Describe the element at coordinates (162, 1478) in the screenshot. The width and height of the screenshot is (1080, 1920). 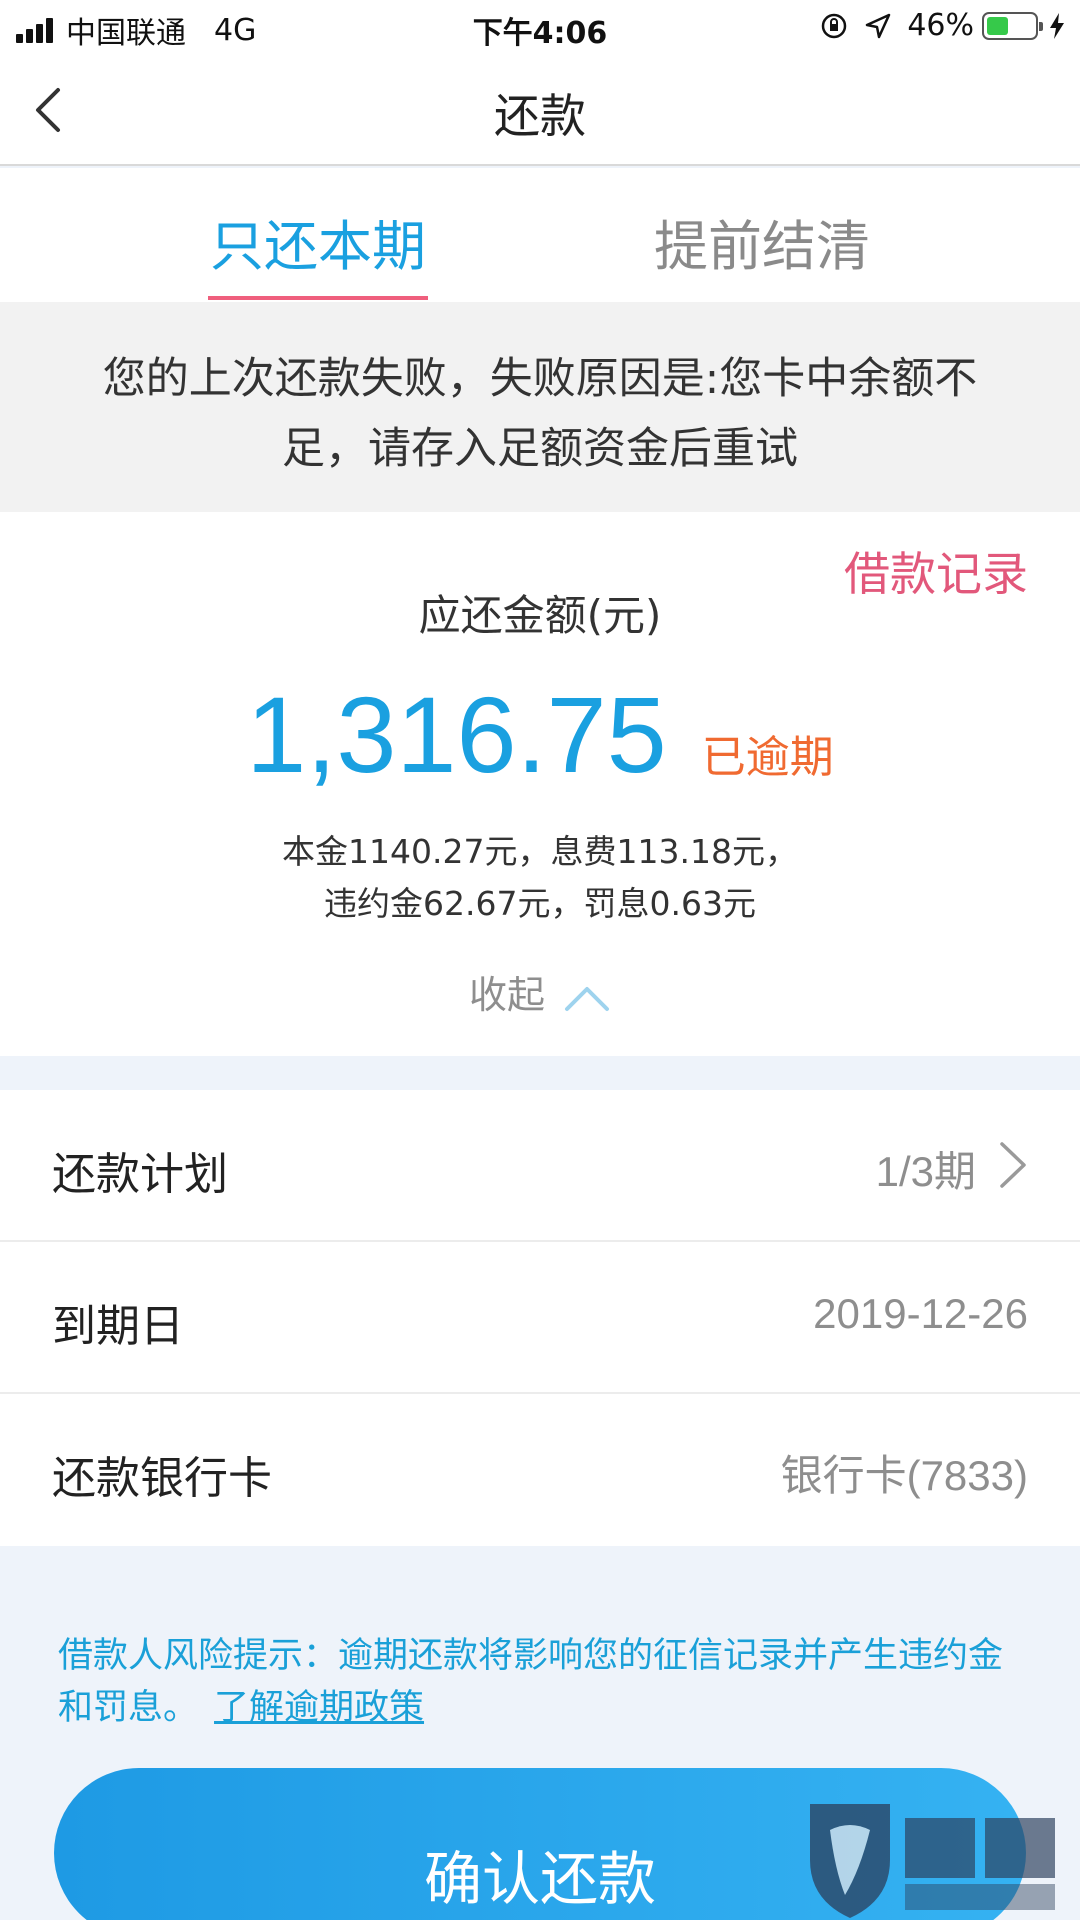
I see `info-label: 还款银行卡` at that location.